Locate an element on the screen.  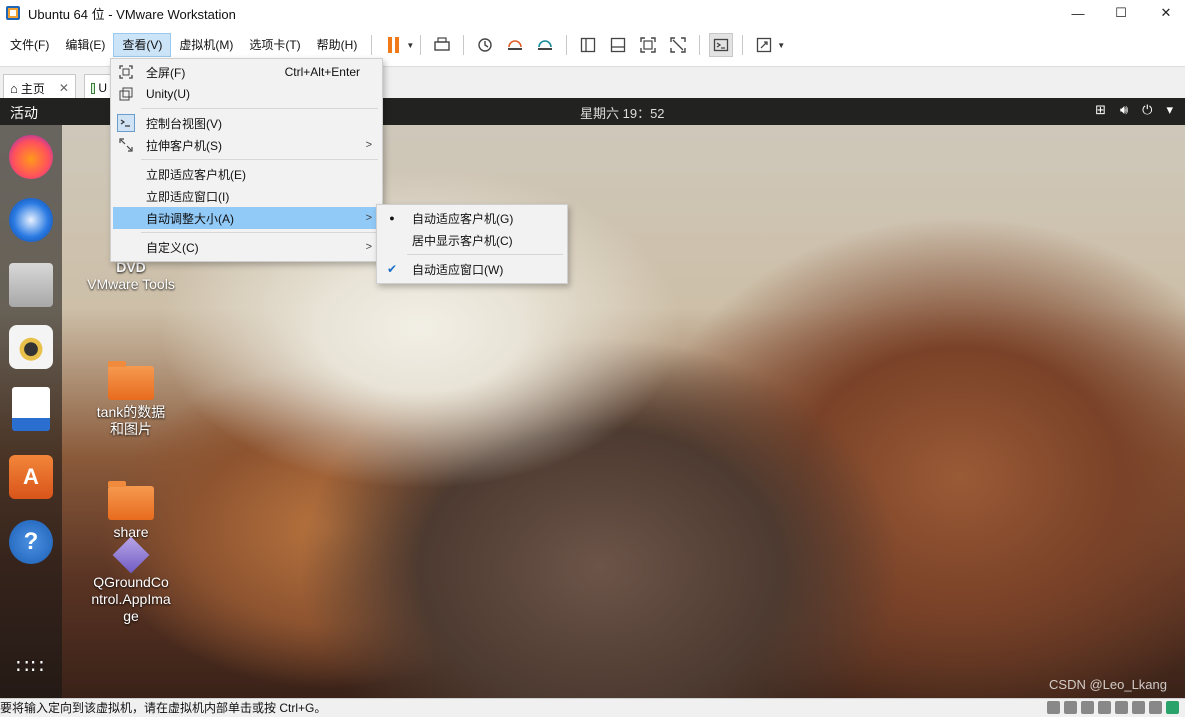
hdd-icon is located at coordinates (1053, 707).